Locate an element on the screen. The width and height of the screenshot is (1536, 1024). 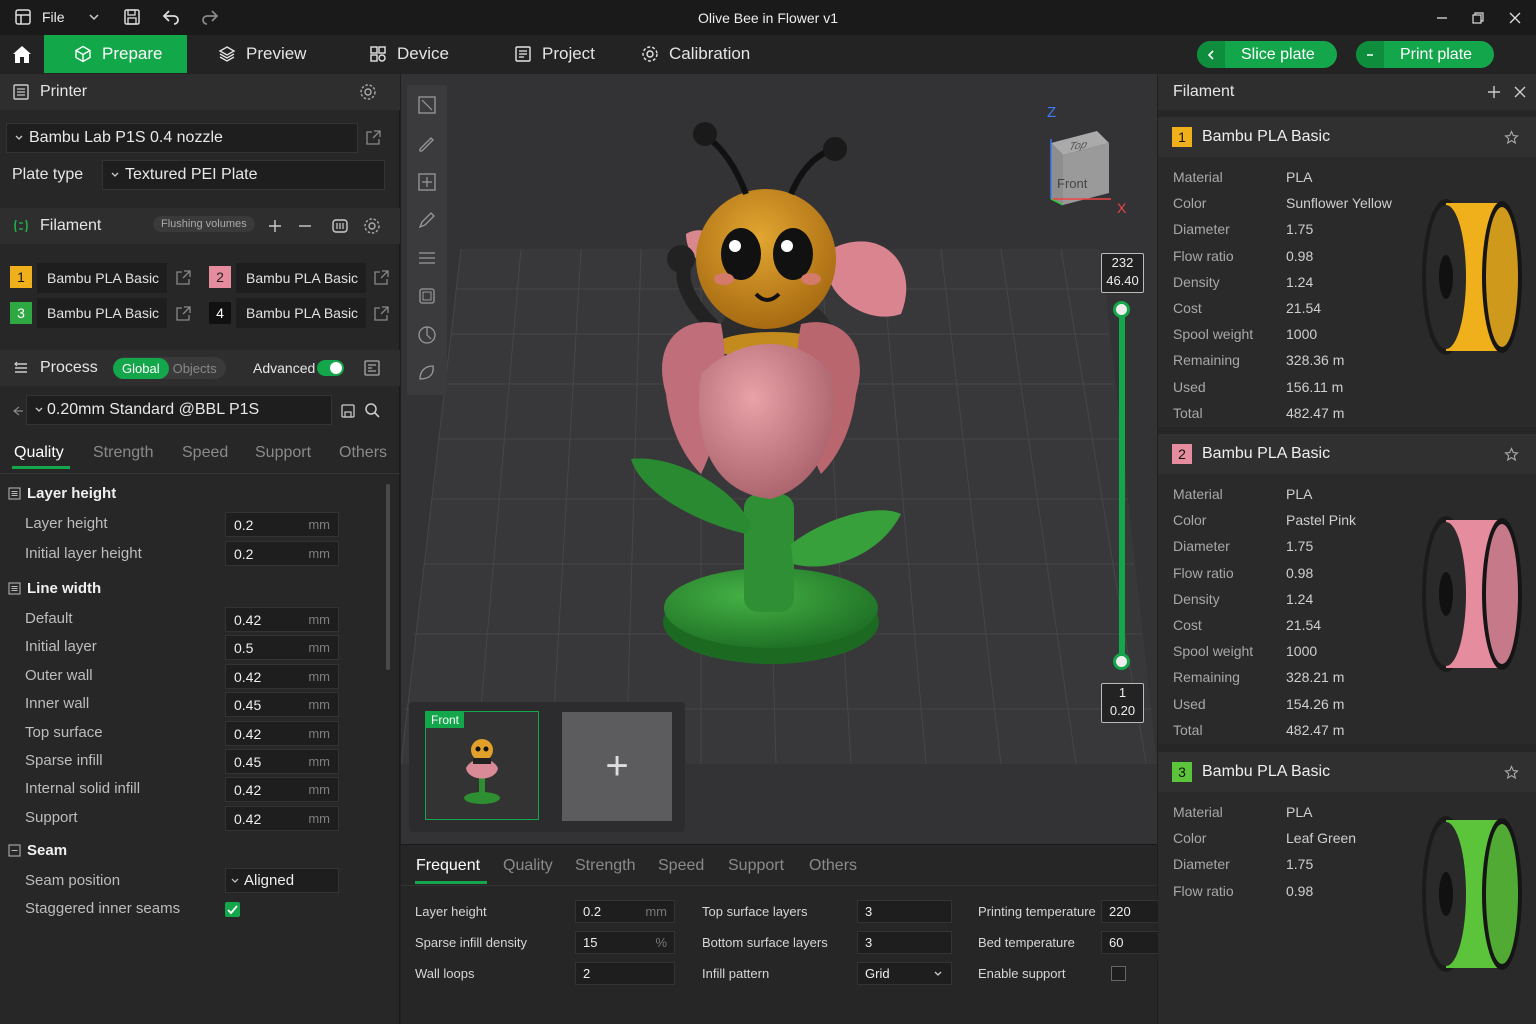
minimize-icon is located at coordinates (1442, 18).